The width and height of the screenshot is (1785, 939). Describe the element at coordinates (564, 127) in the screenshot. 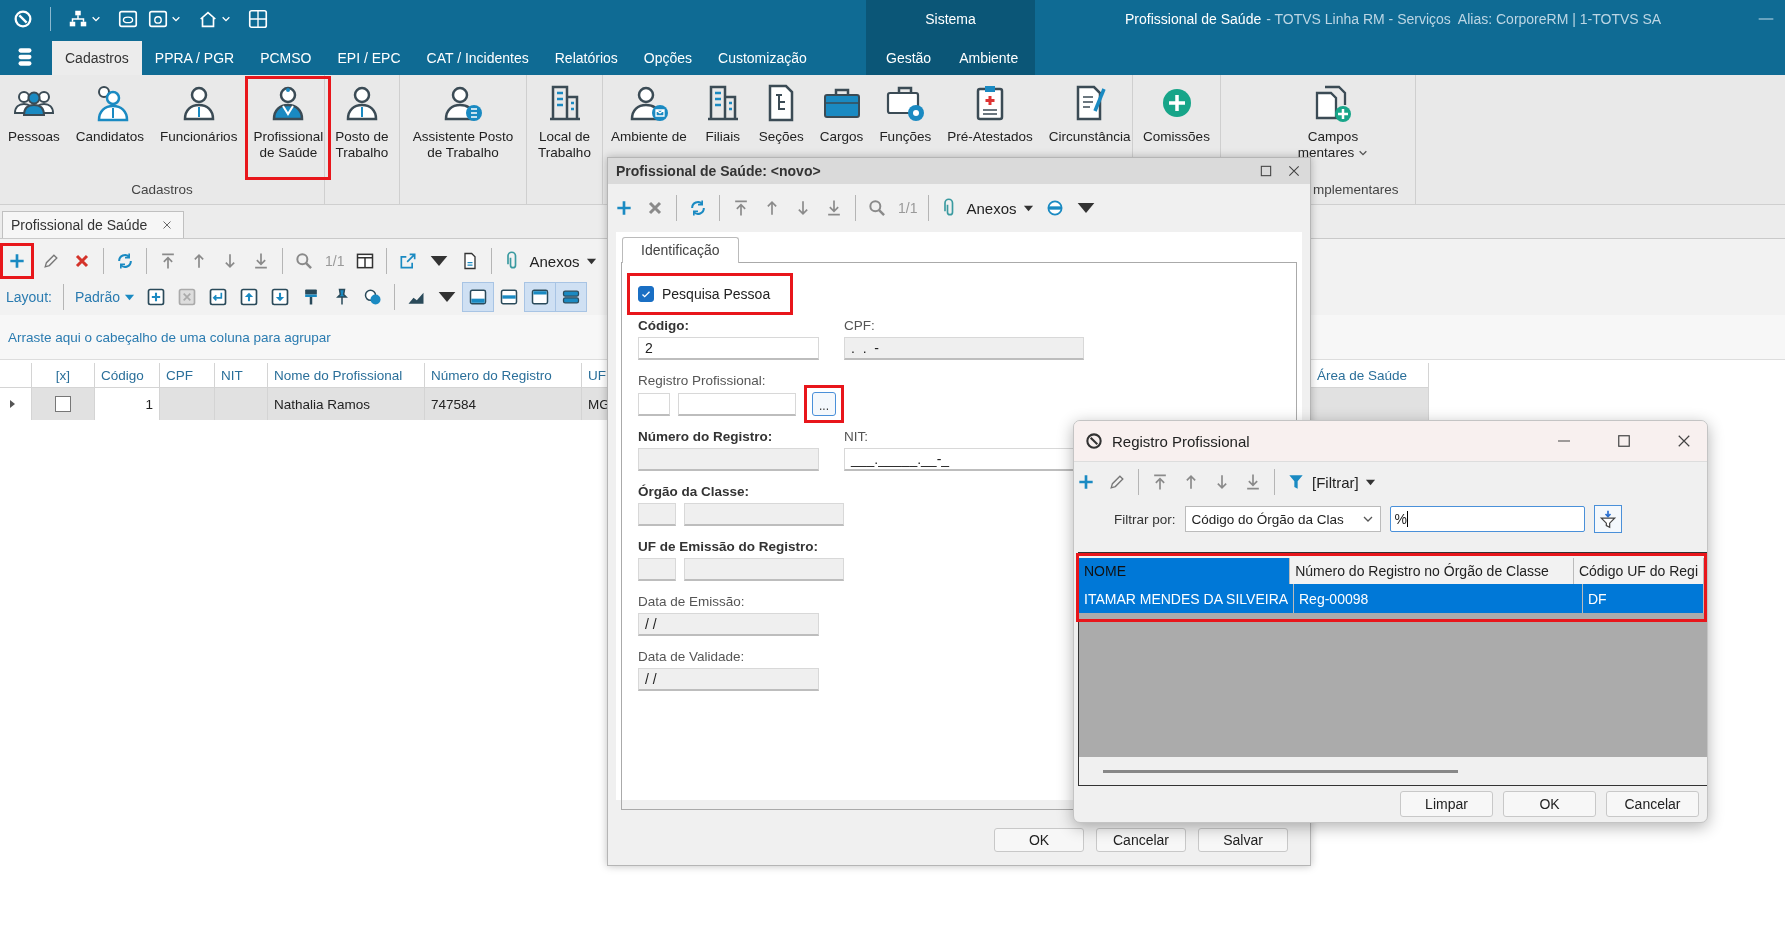

I see `ribbon-button: Local de Trabalho` at that location.